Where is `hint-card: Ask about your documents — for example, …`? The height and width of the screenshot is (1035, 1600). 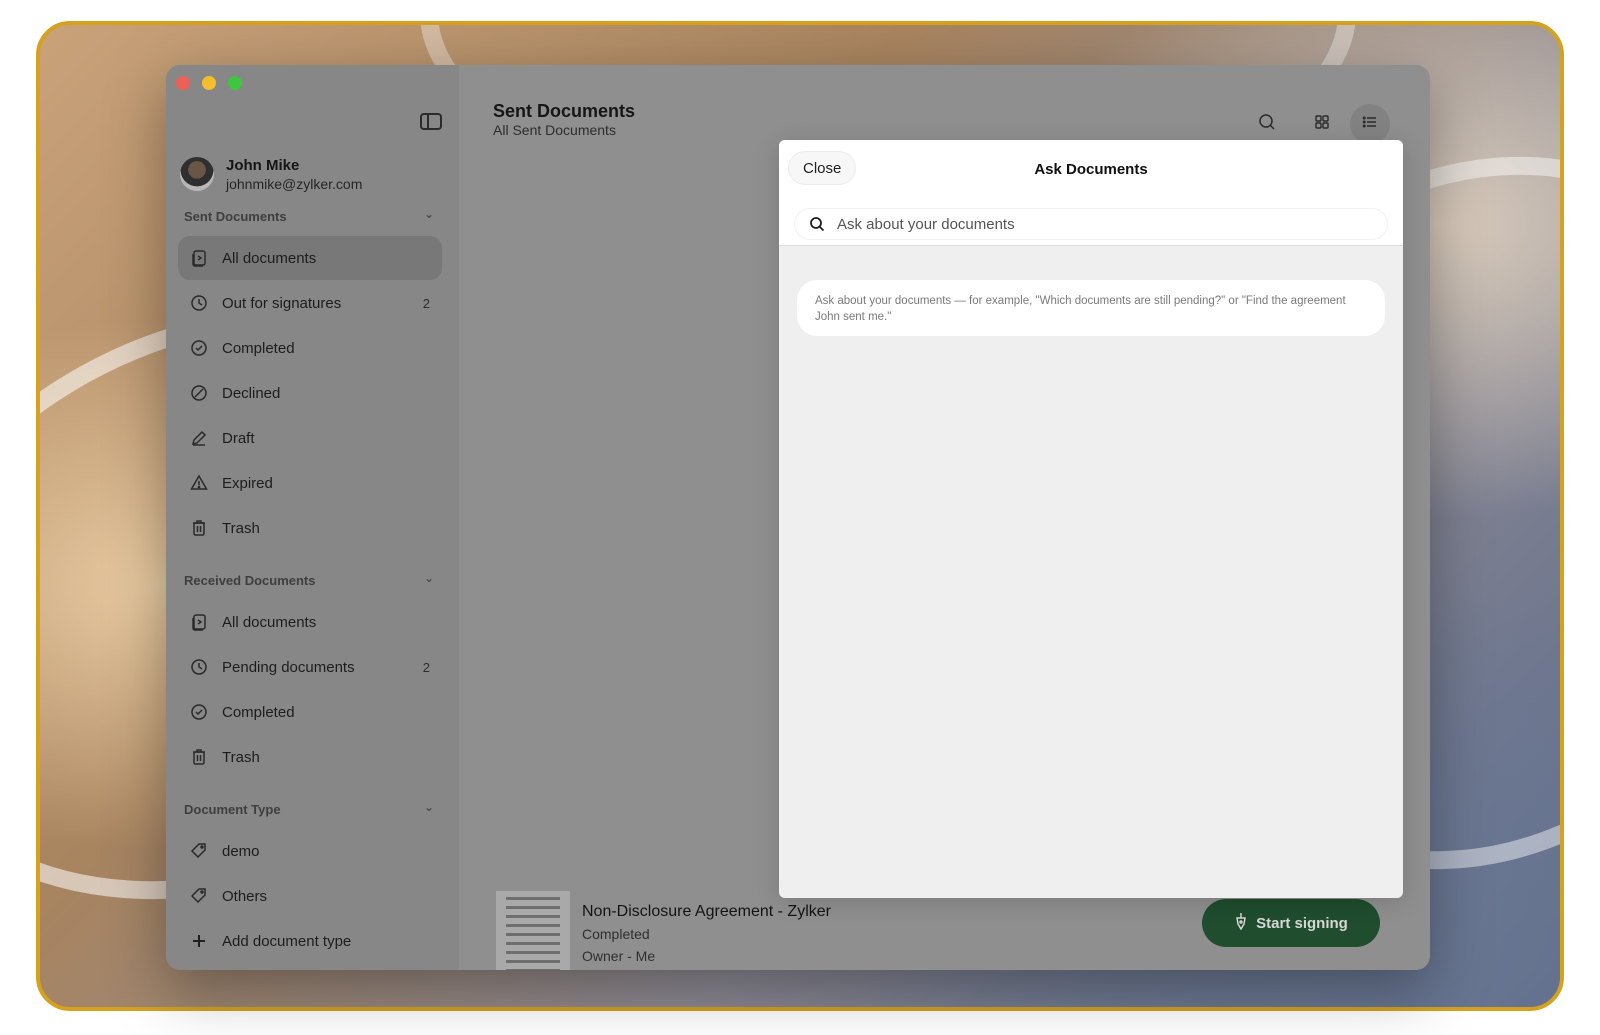
hint-card: Ask about your documents — for example, … is located at coordinates (1091, 308).